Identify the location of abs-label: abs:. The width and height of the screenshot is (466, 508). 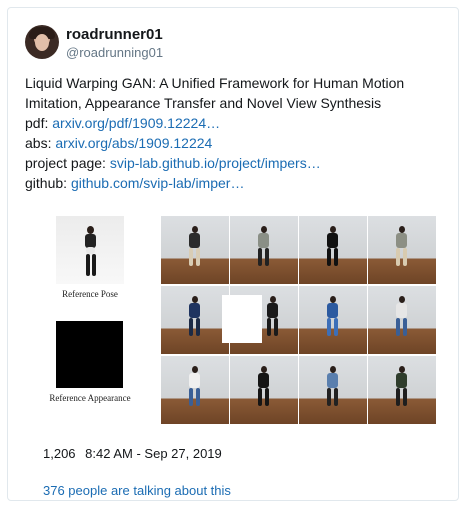
(40, 143).